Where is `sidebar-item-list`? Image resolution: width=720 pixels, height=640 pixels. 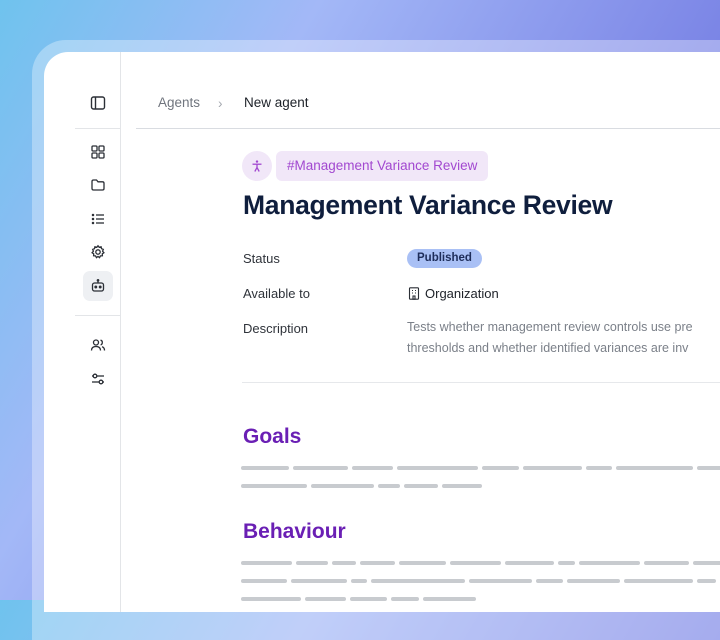
sidebar-item-list is located at coordinates (98, 219).